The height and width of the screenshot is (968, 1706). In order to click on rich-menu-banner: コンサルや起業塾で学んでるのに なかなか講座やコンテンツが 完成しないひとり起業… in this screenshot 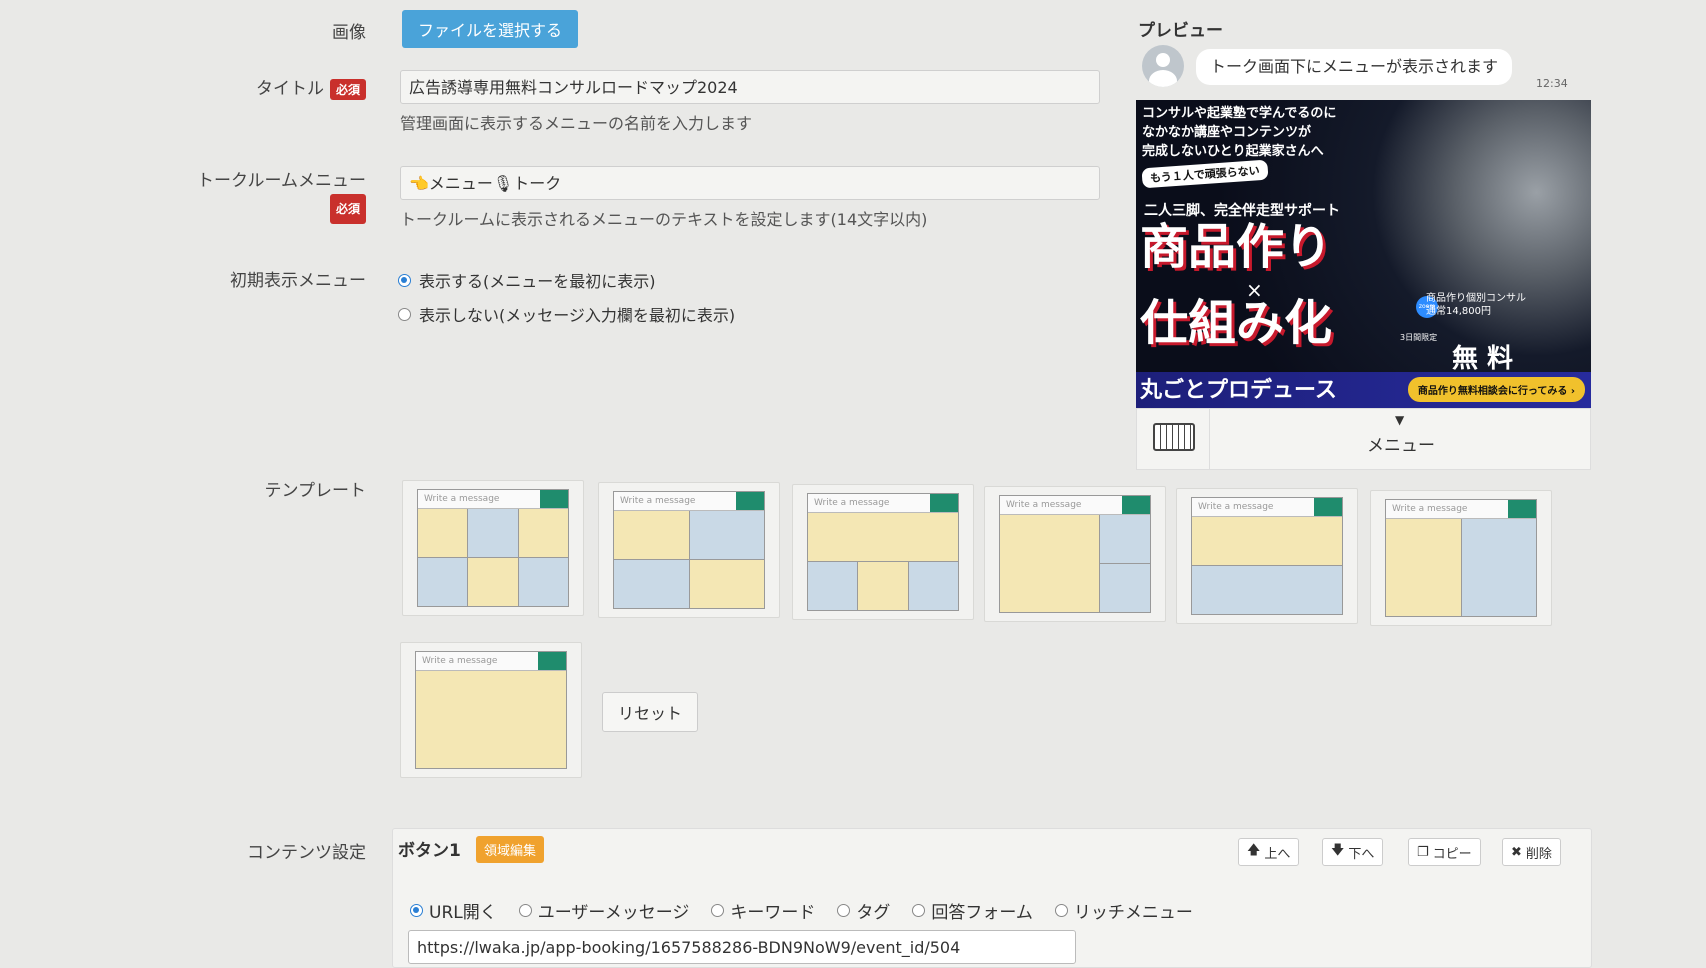, I will do `click(1363, 254)`.